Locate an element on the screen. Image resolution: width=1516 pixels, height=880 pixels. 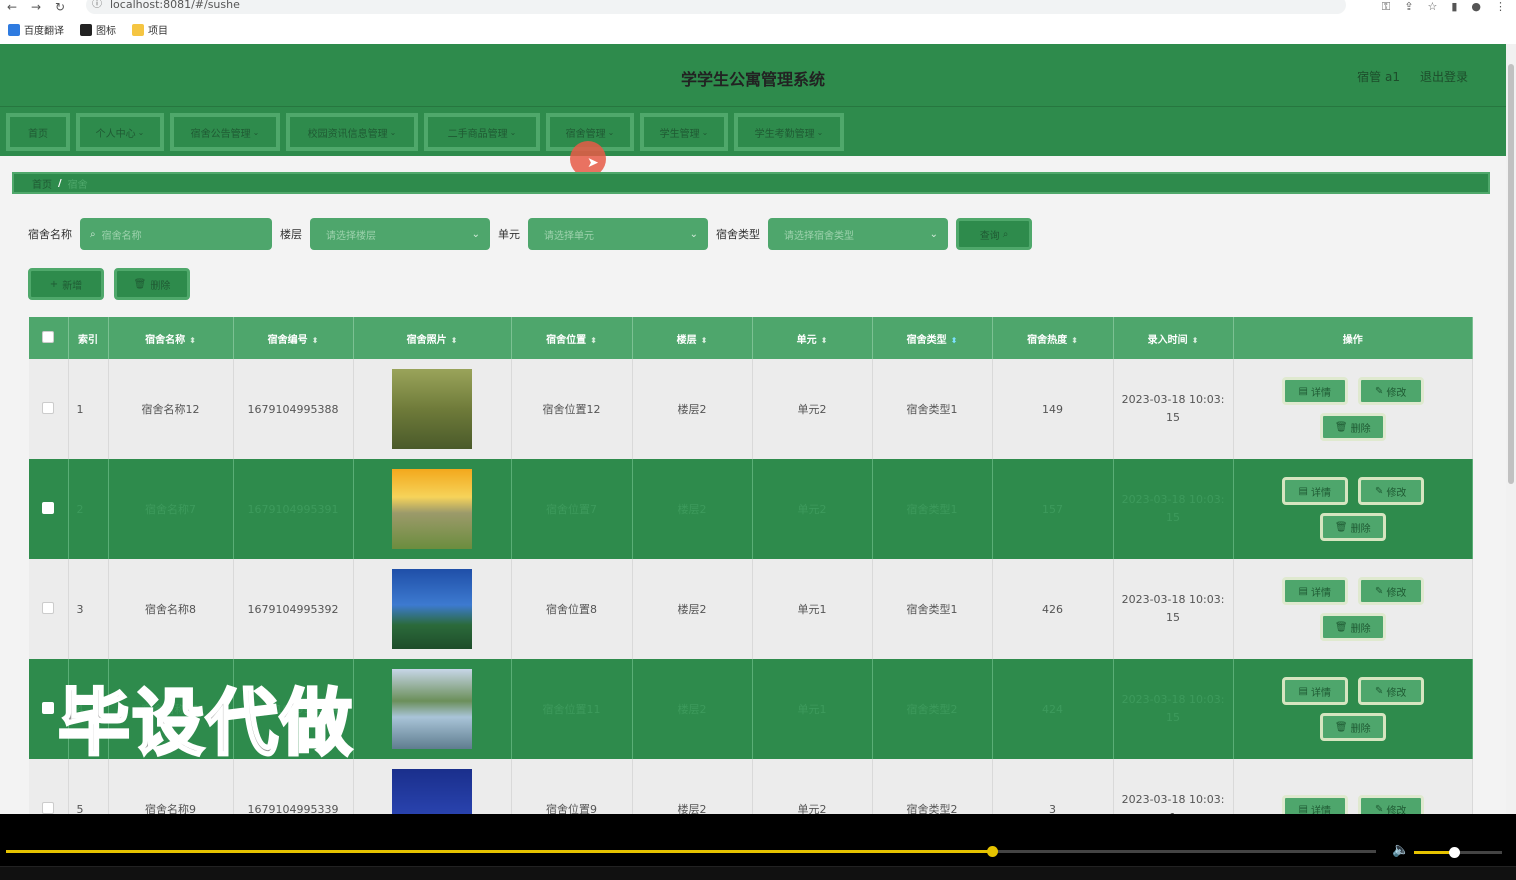
menu-item-student: 学生管理 ⌄ is located at coordinates (684, 132).